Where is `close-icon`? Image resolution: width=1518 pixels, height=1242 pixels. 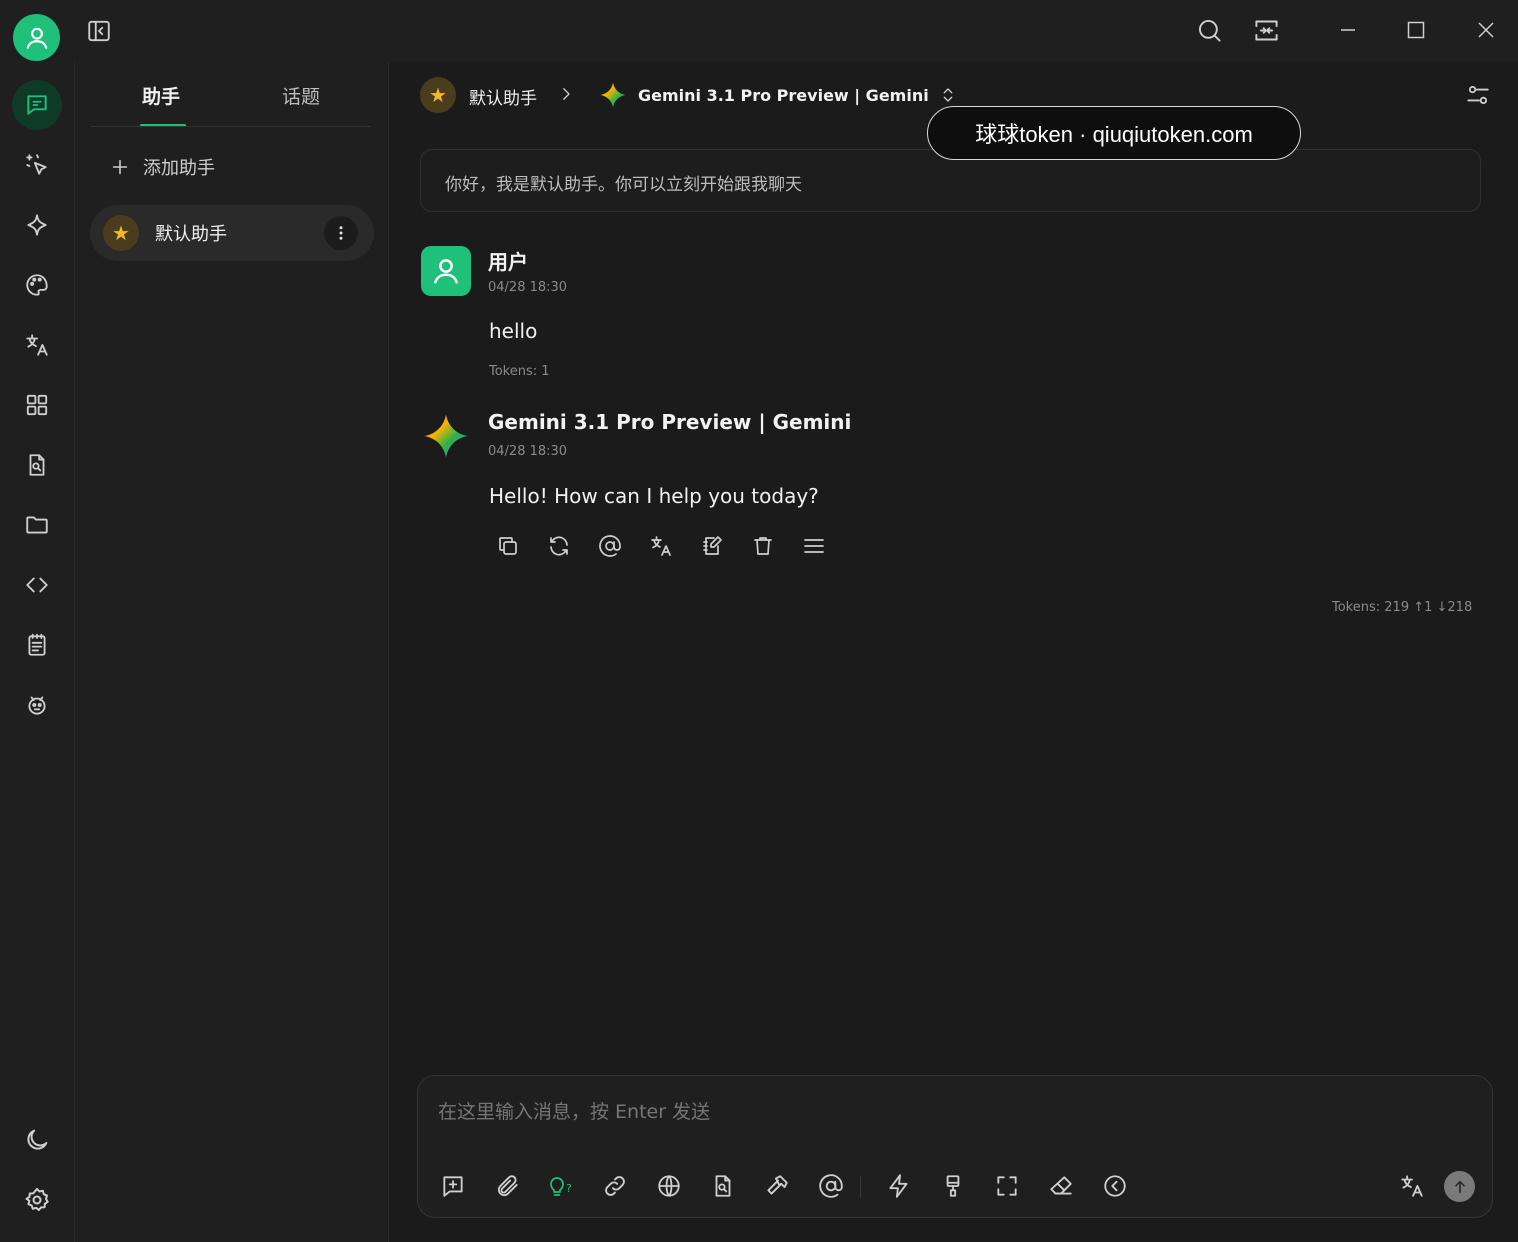 close-icon is located at coordinates (1486, 30).